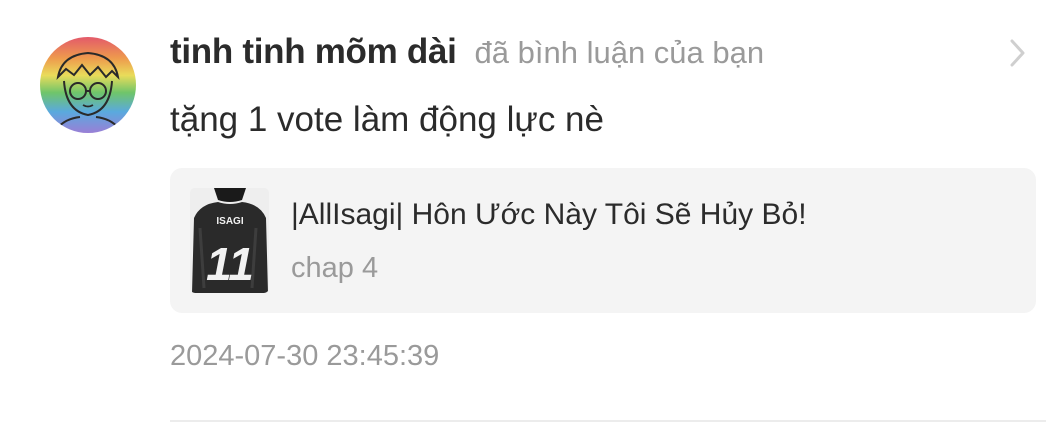 This screenshot has height=430, width=1046. What do you see at coordinates (549, 215) in the screenshot?
I see `story-title: |AllIsagi| Hôn Ước Này Tôi Sẽ Hủy Bỏ!` at bounding box center [549, 215].